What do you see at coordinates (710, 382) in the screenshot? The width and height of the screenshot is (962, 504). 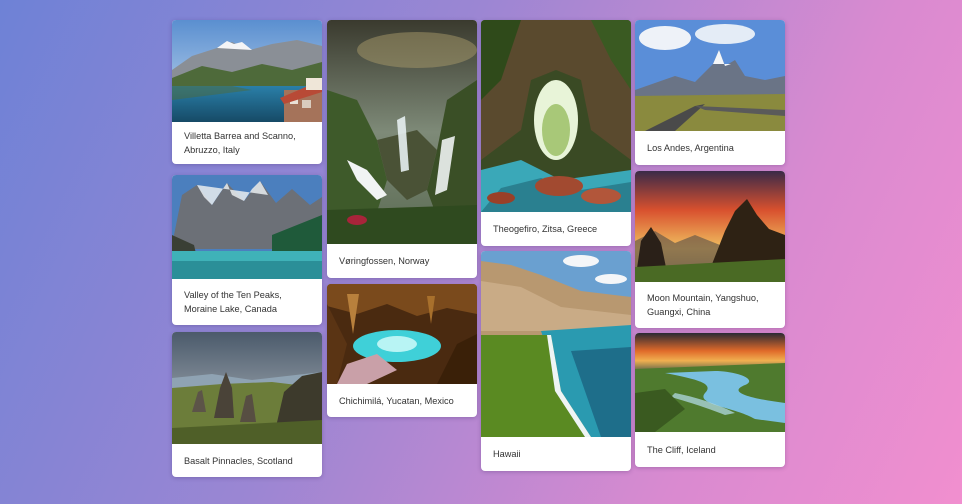 I see `river-sunset-photo` at bounding box center [710, 382].